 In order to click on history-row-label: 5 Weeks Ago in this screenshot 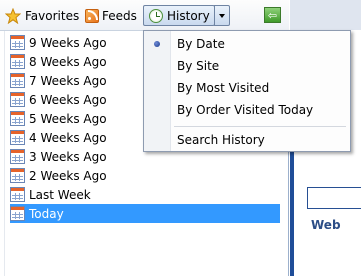, I will do `click(68, 118)`.